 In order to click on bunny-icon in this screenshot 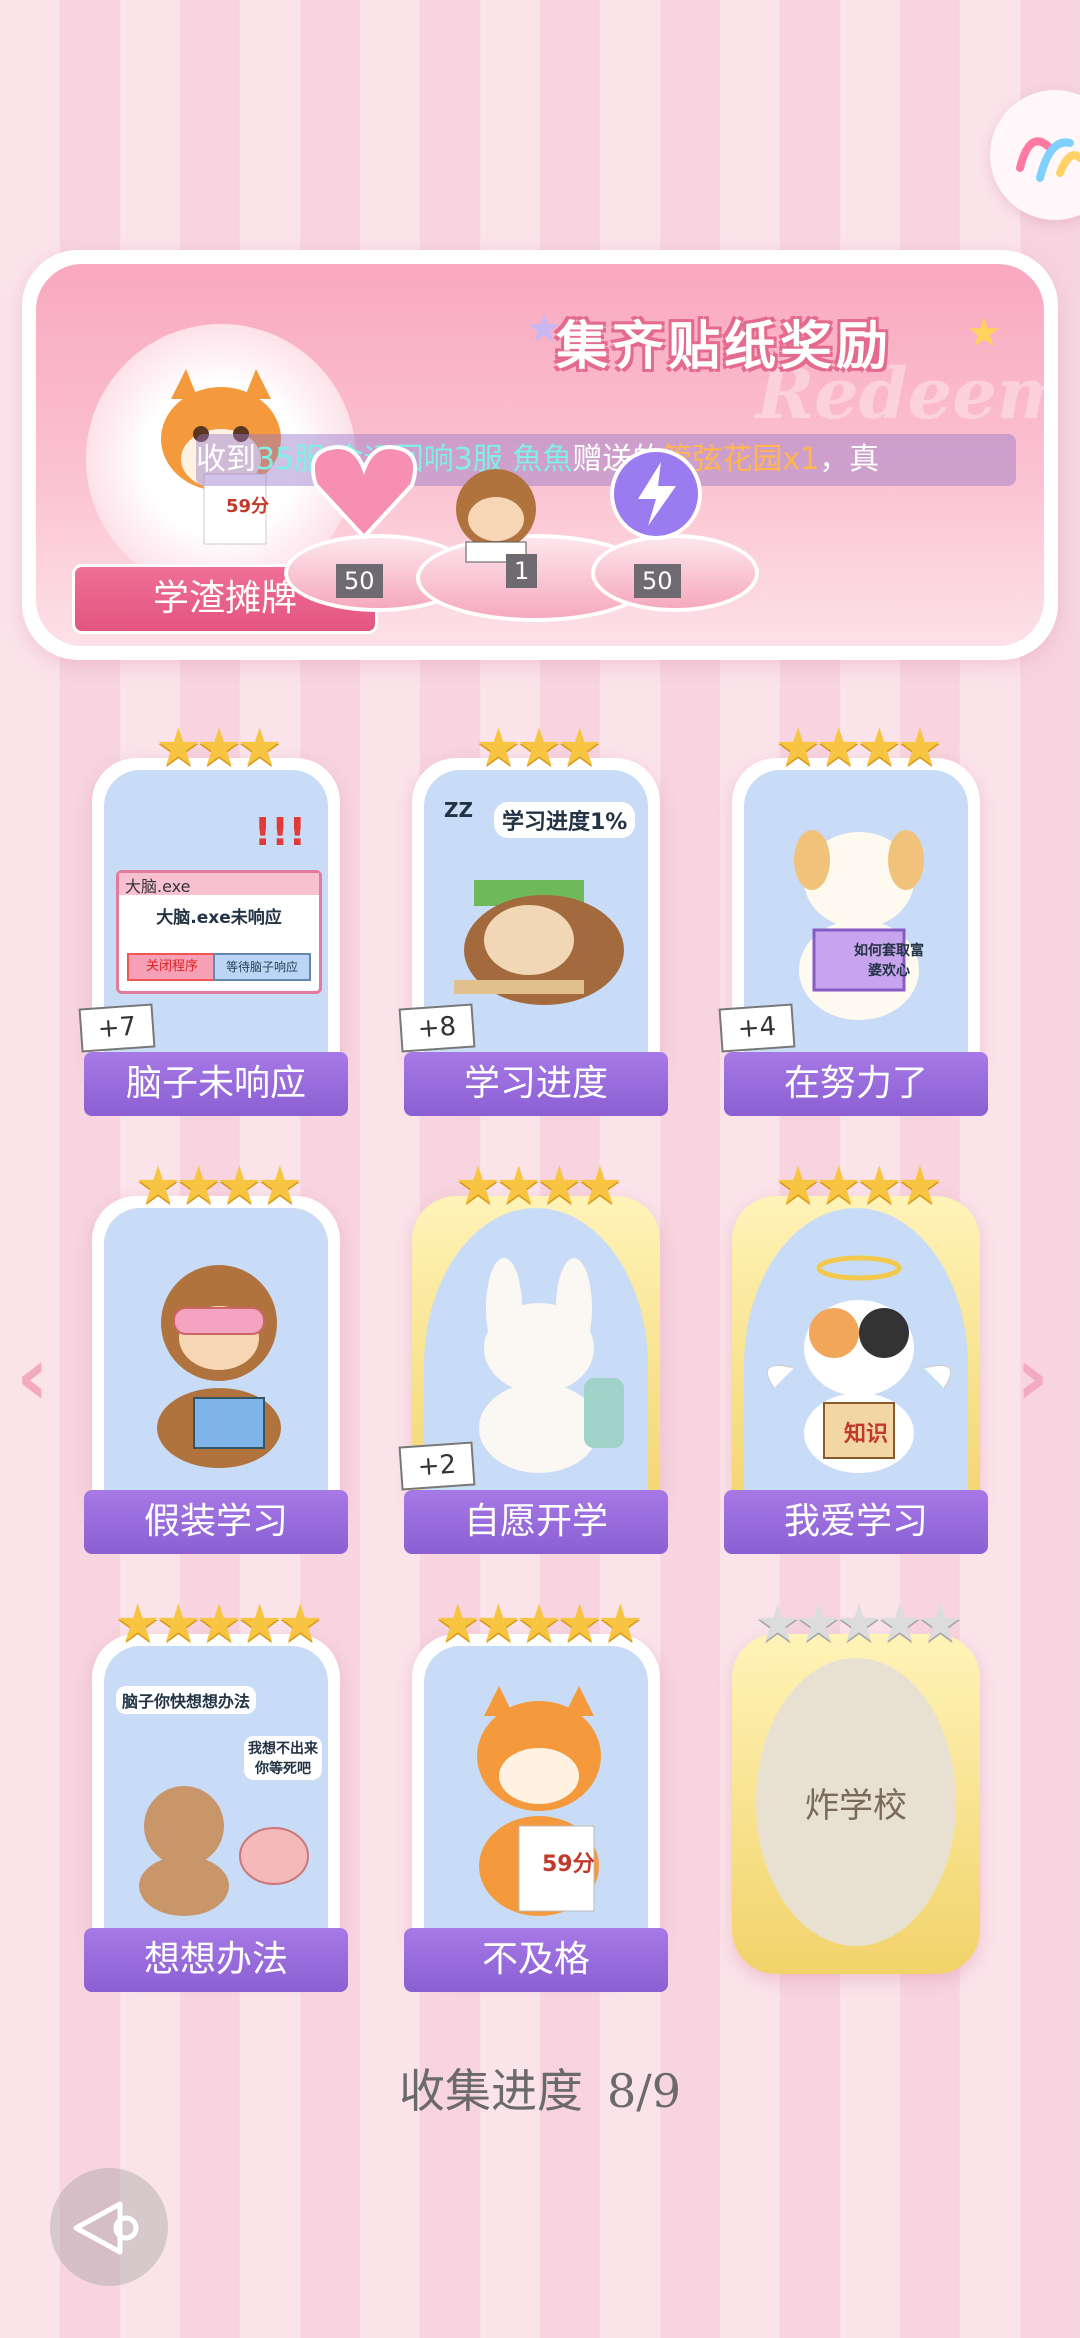, I will do `click(551, 1365)`.